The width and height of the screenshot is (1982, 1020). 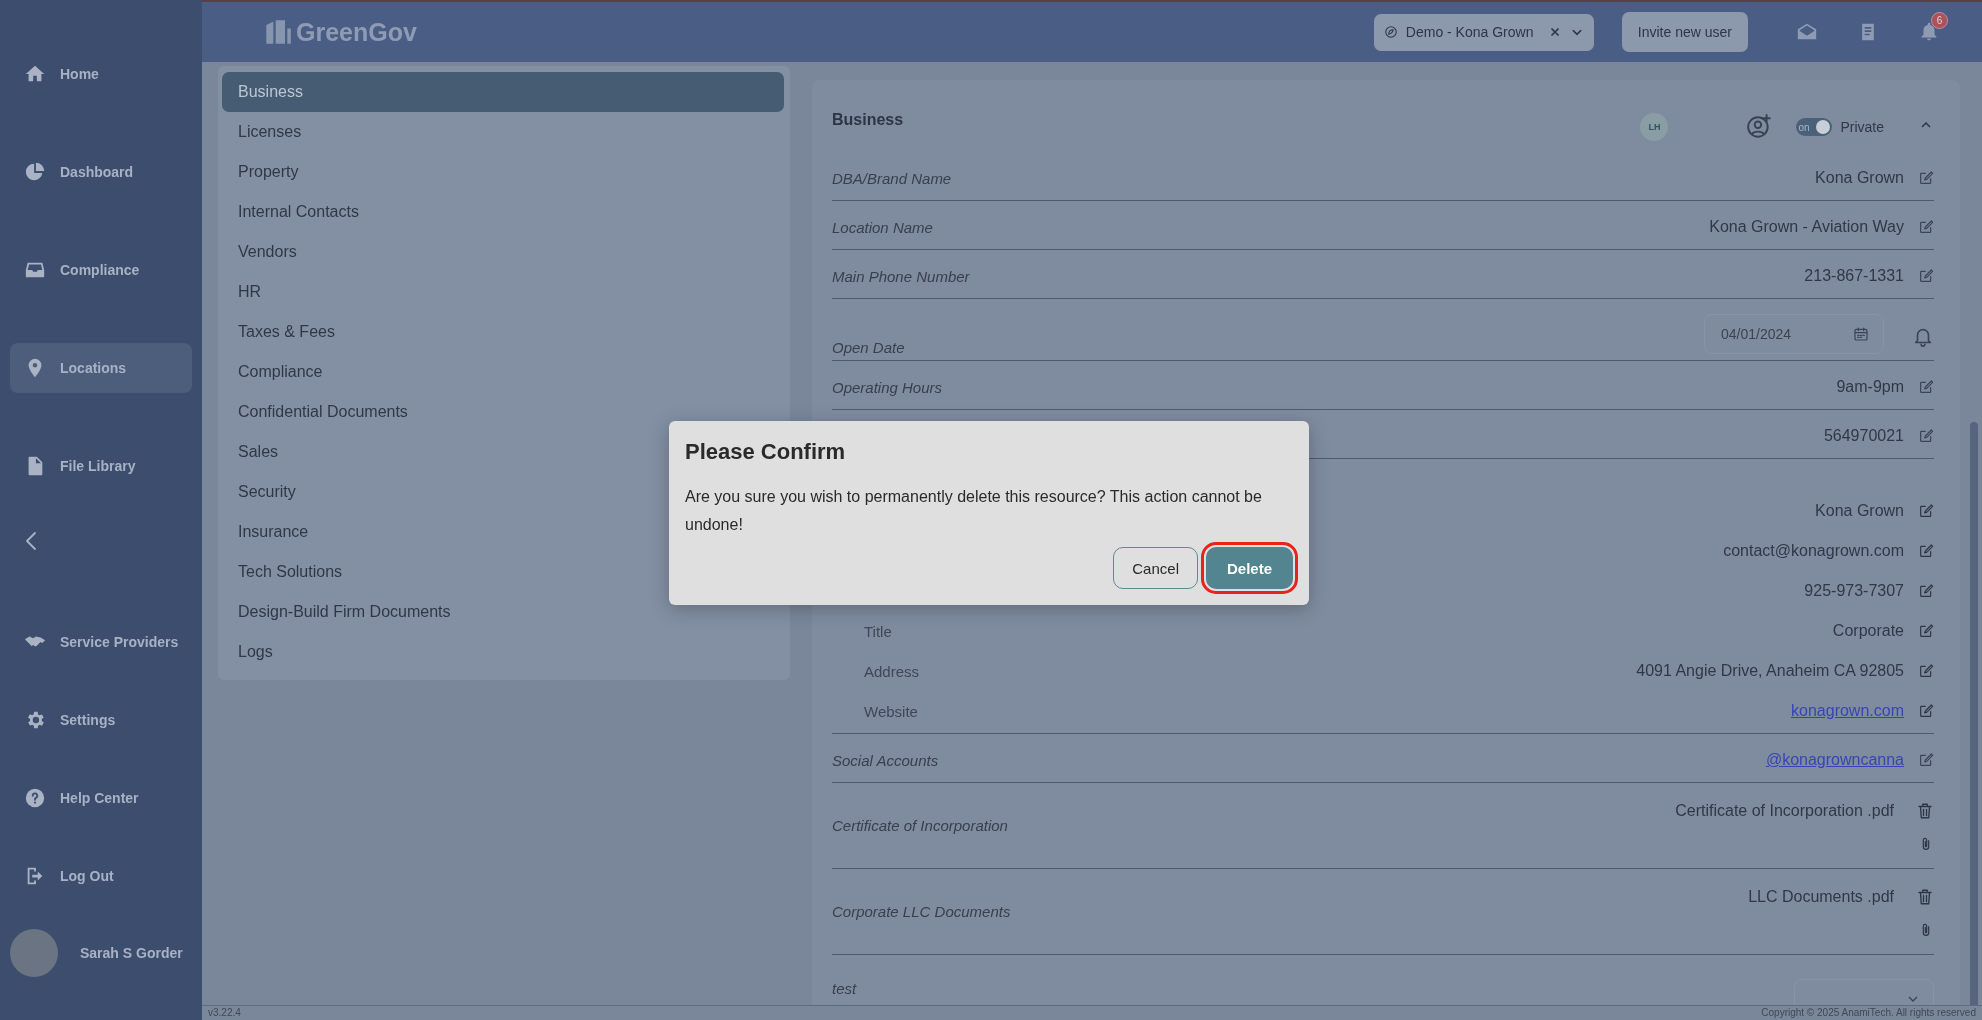 What do you see at coordinates (1814, 127) in the screenshot?
I see `private-toggle: on` at bounding box center [1814, 127].